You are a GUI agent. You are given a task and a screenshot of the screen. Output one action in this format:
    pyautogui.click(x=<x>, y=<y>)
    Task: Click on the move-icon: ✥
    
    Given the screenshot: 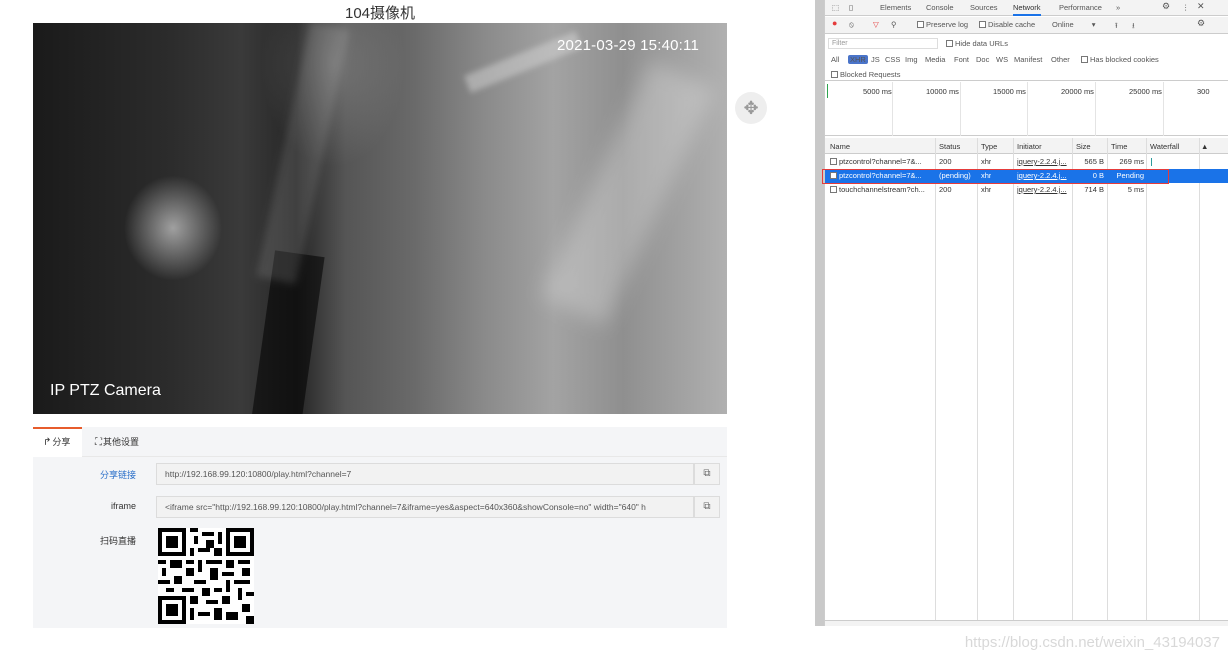 What is the action you would take?
    pyautogui.click(x=751, y=108)
    